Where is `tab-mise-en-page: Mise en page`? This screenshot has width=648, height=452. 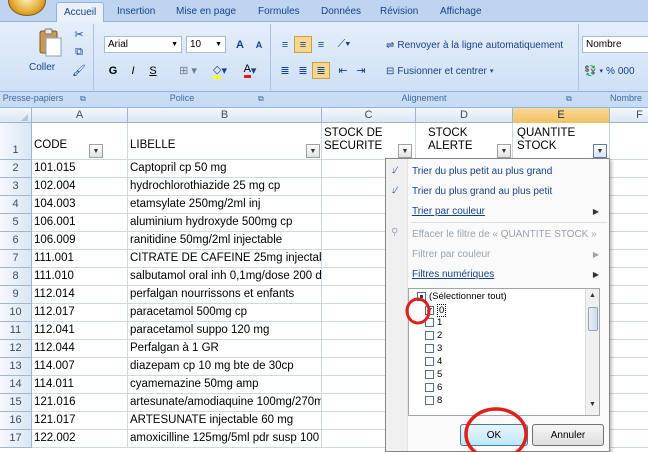
tab-mise-en-page: Mise en page is located at coordinates (206, 11).